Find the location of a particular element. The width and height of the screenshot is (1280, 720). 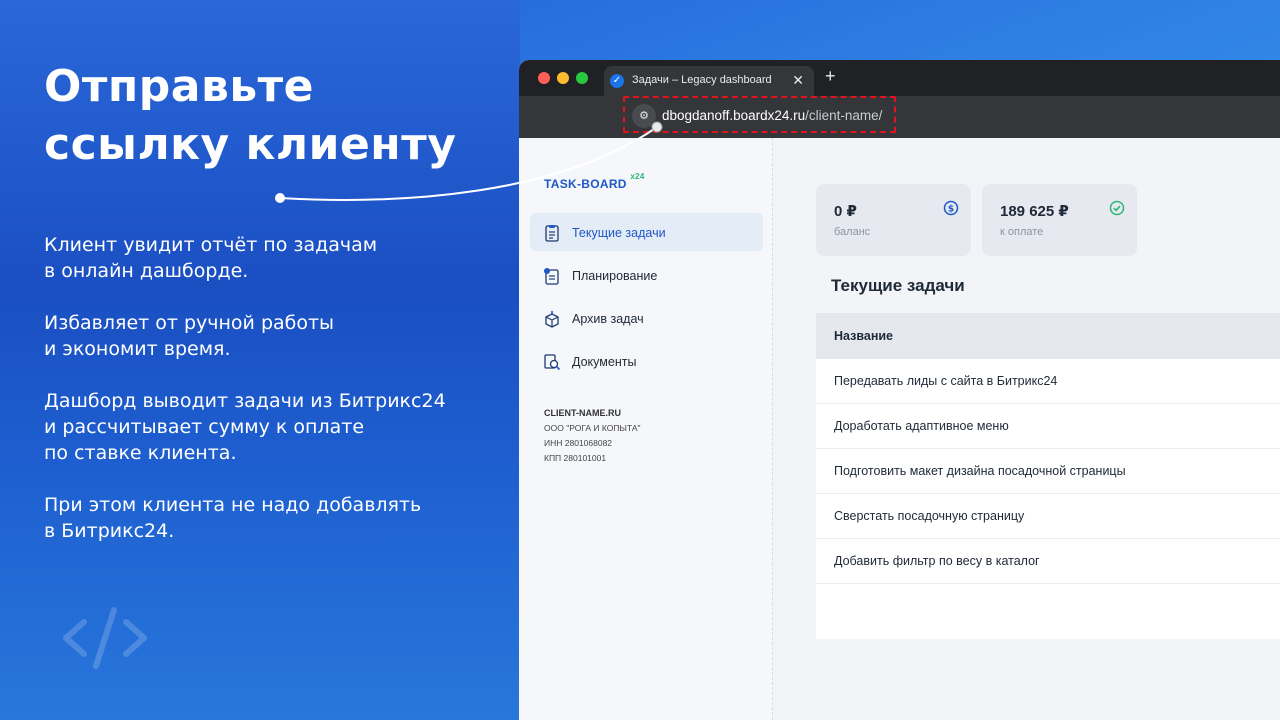

tab-close-button: ✕ is located at coordinates (798, 80).